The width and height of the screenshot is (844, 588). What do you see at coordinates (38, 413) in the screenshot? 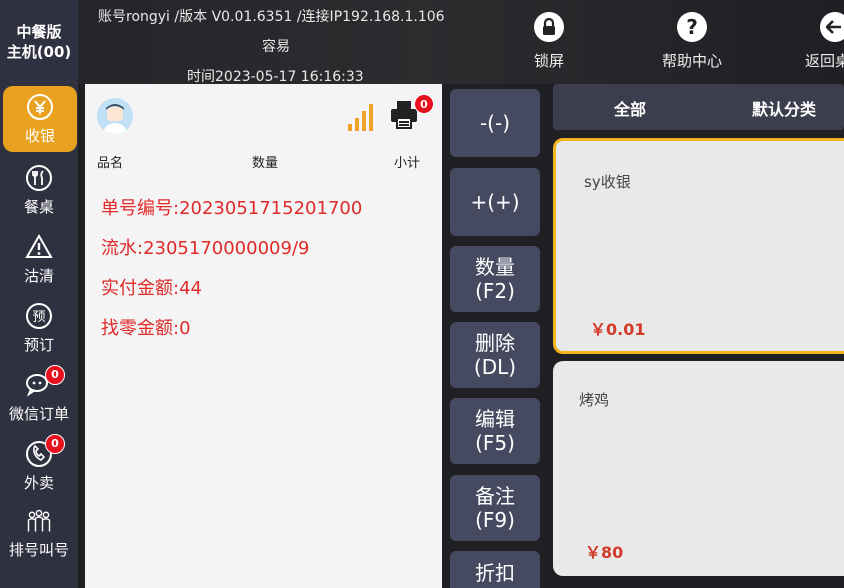
I see `nav-label-wechat-orders: 微信订单` at bounding box center [38, 413].